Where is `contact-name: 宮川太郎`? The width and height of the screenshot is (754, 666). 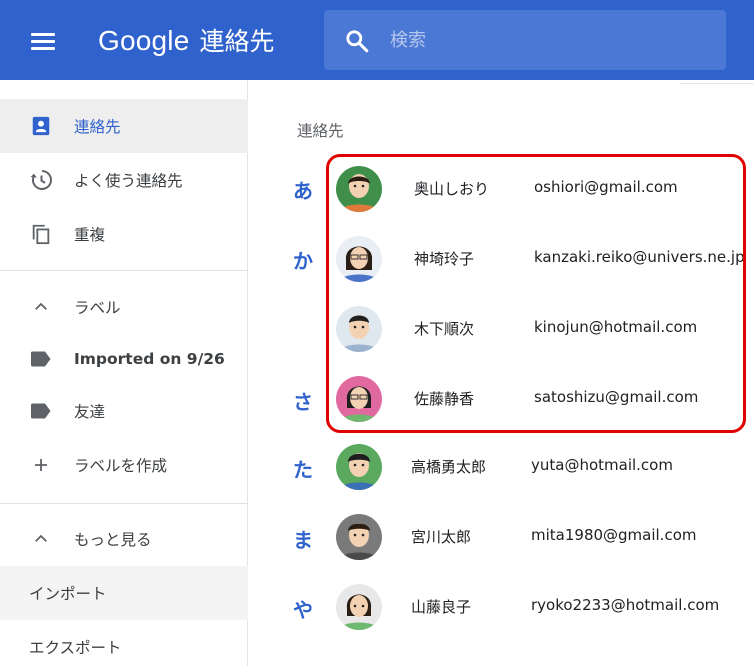 contact-name: 宮川太郎 is located at coordinates (441, 537).